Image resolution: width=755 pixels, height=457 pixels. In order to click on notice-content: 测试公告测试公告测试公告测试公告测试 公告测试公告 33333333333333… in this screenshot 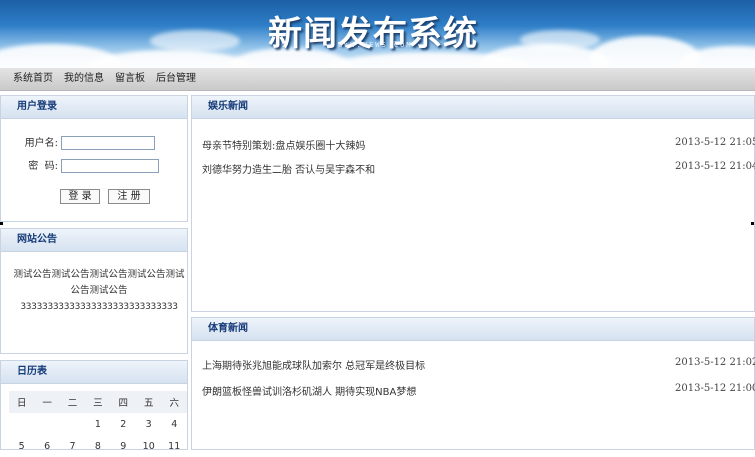, I will do `click(99, 291)`.